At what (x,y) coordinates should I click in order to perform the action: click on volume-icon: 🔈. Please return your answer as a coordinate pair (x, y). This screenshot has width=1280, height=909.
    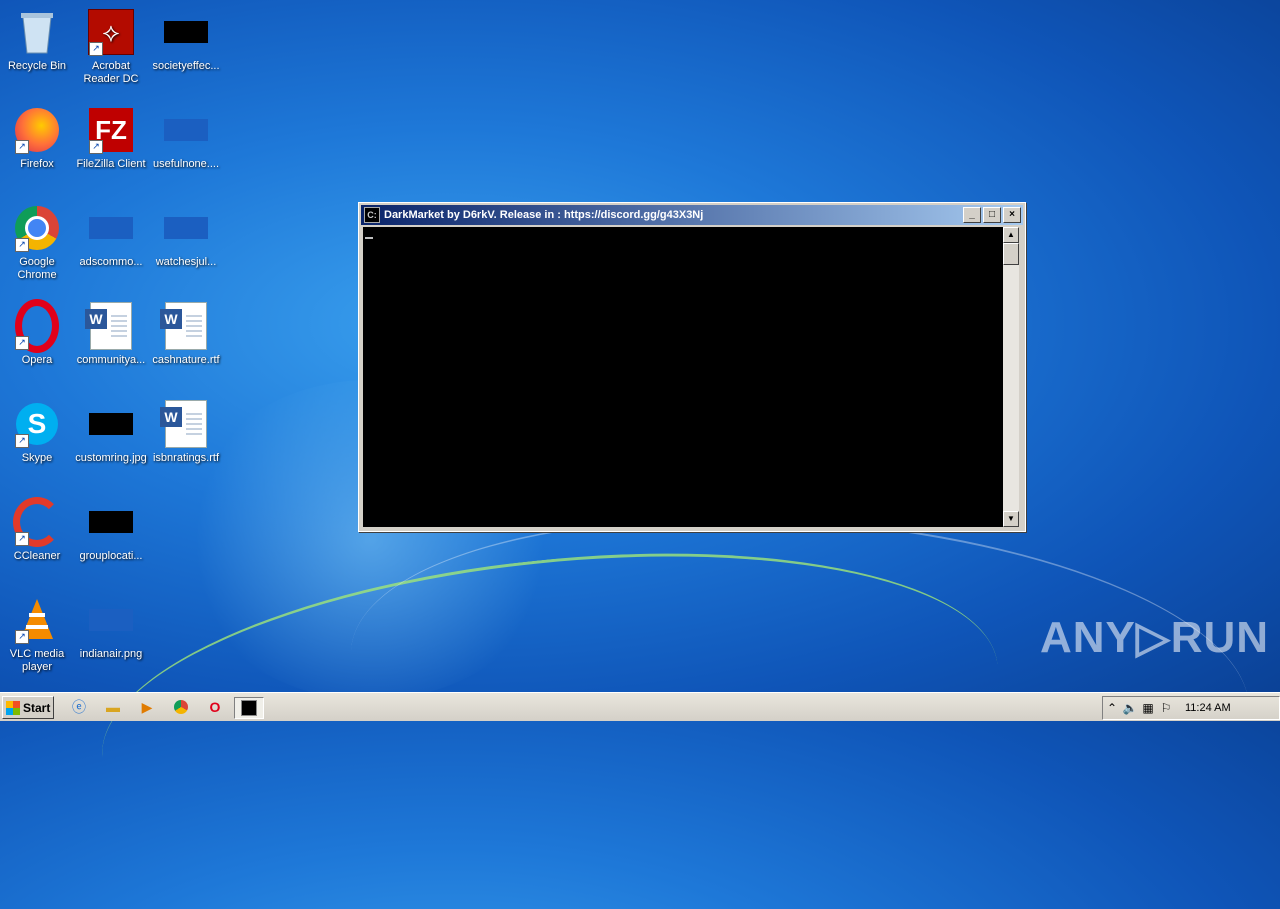
    Looking at the image, I should click on (1130, 708).